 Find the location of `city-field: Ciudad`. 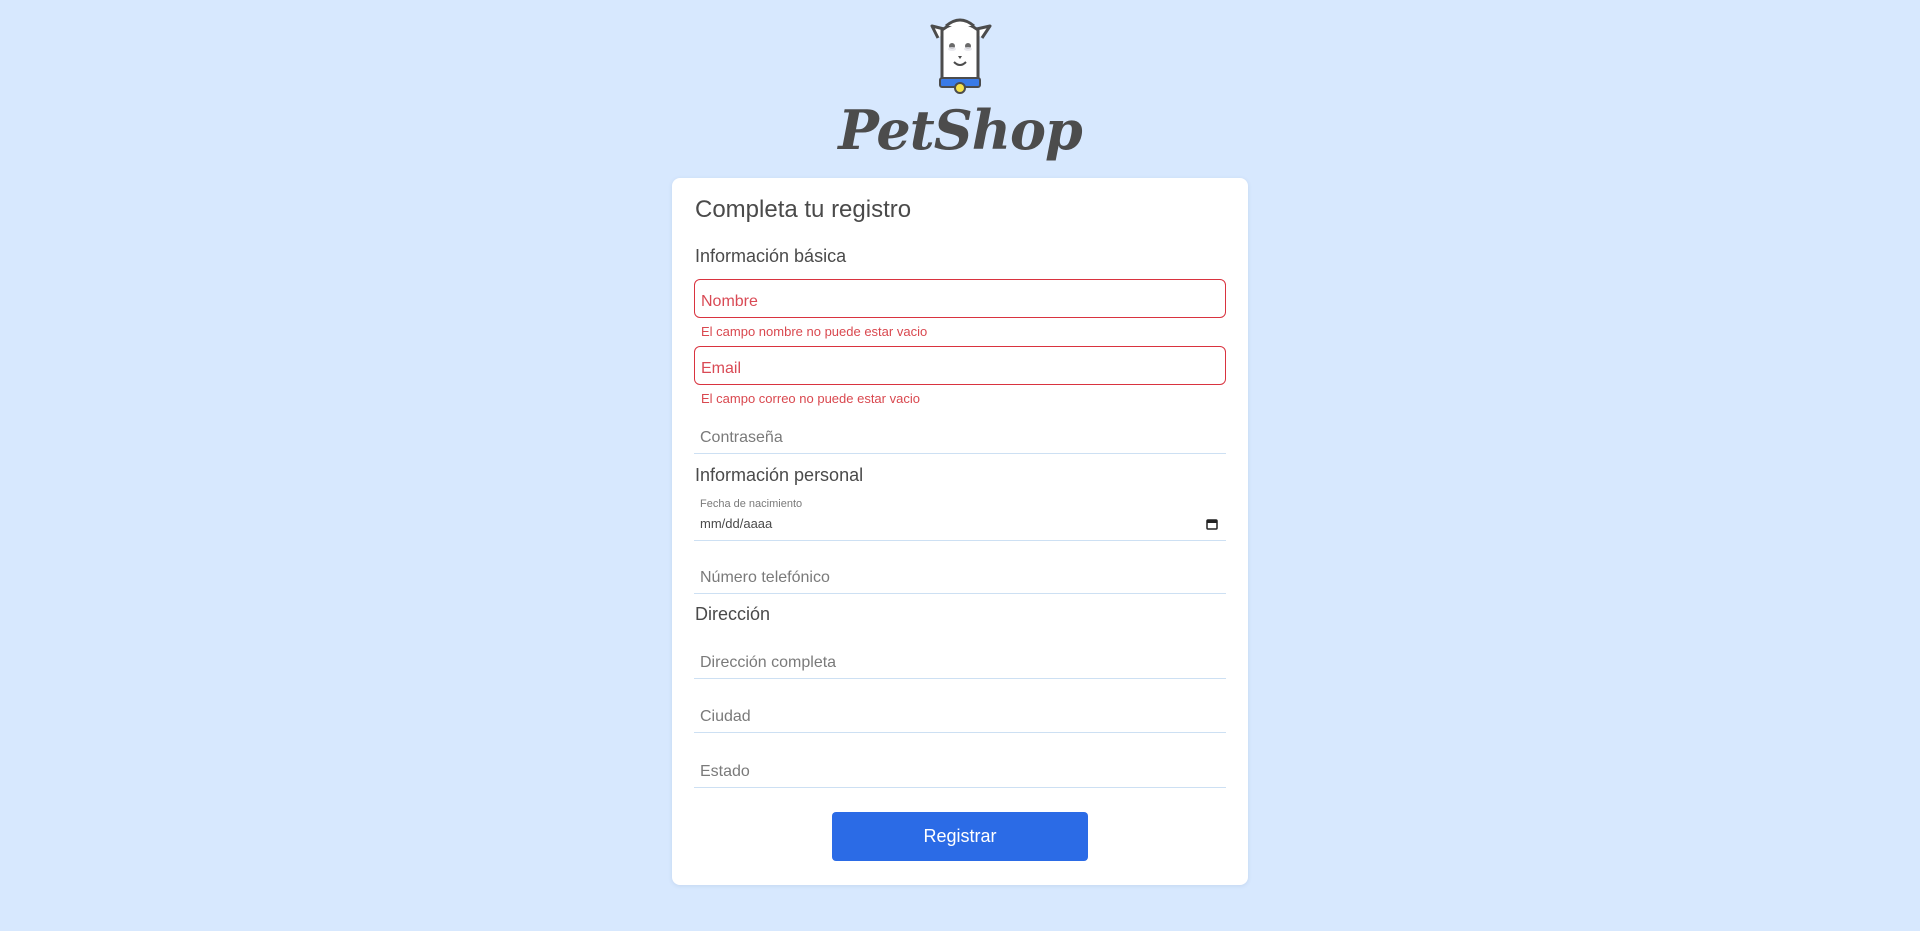

city-field: Ciudad is located at coordinates (960, 712).